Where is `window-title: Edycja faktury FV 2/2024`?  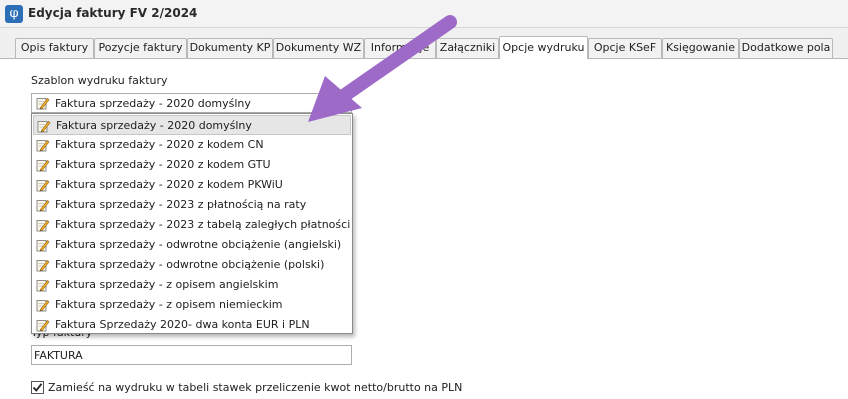
window-title: Edycja faktury FV 2/2024 is located at coordinates (113, 13).